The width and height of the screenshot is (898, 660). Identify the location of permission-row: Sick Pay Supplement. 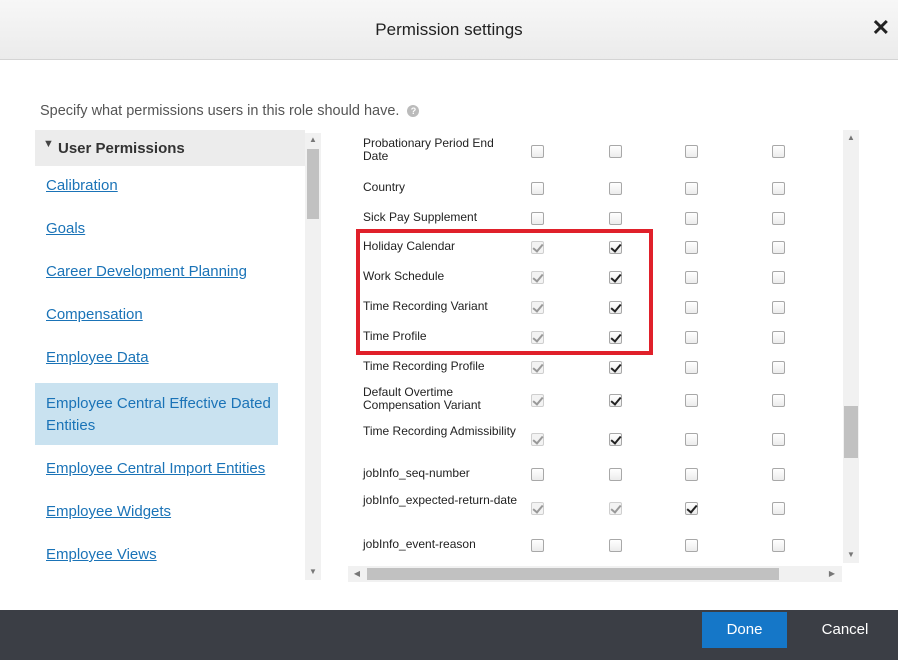
(599, 214).